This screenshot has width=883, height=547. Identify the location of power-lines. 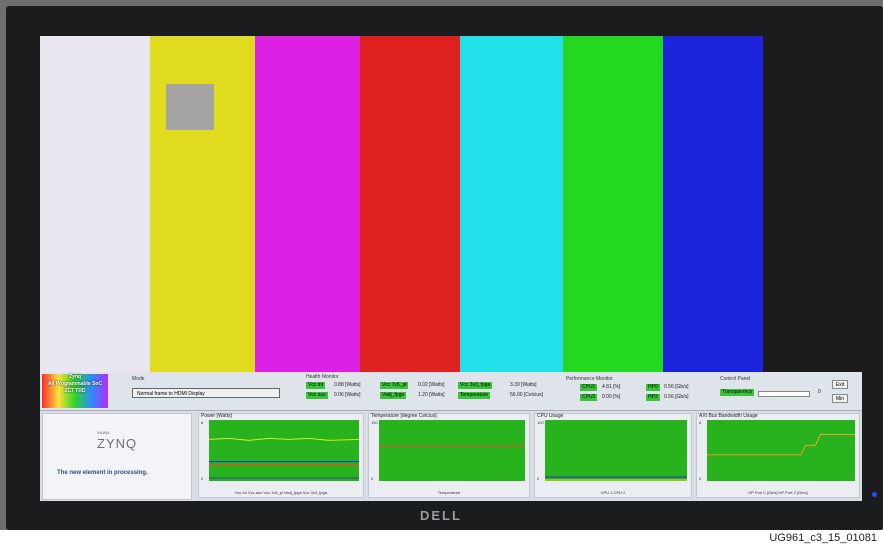
(284, 458).